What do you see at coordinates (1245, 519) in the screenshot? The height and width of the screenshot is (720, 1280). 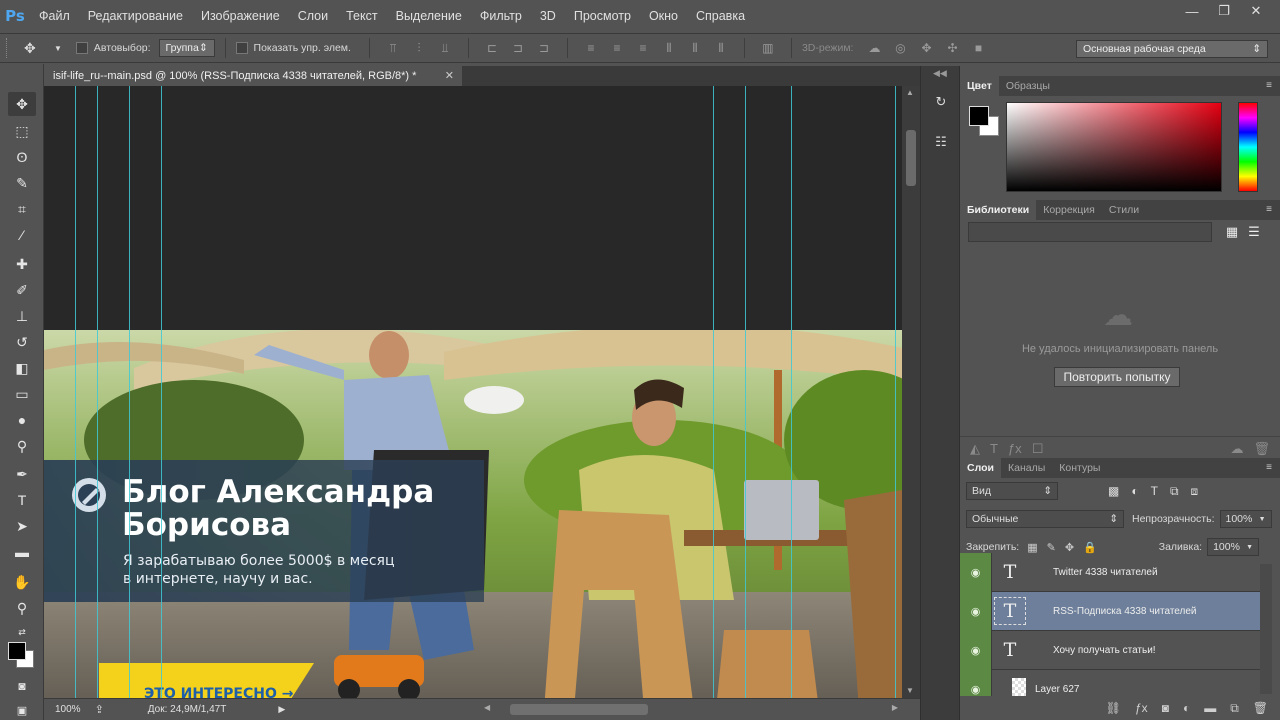 I see `opacity-input: 100% ▼` at bounding box center [1245, 519].